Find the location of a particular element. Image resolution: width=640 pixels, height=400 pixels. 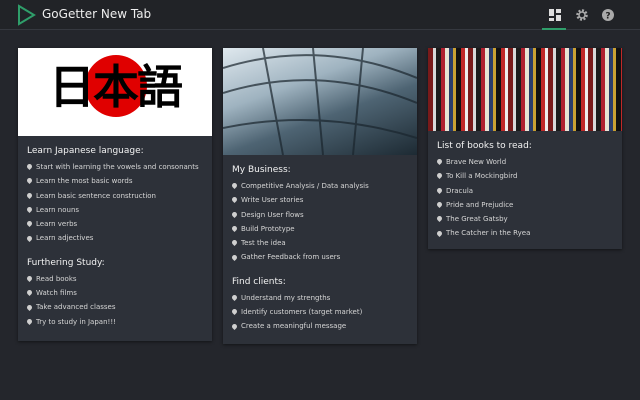

list-item: Learn the most basic words is located at coordinates (115, 181).